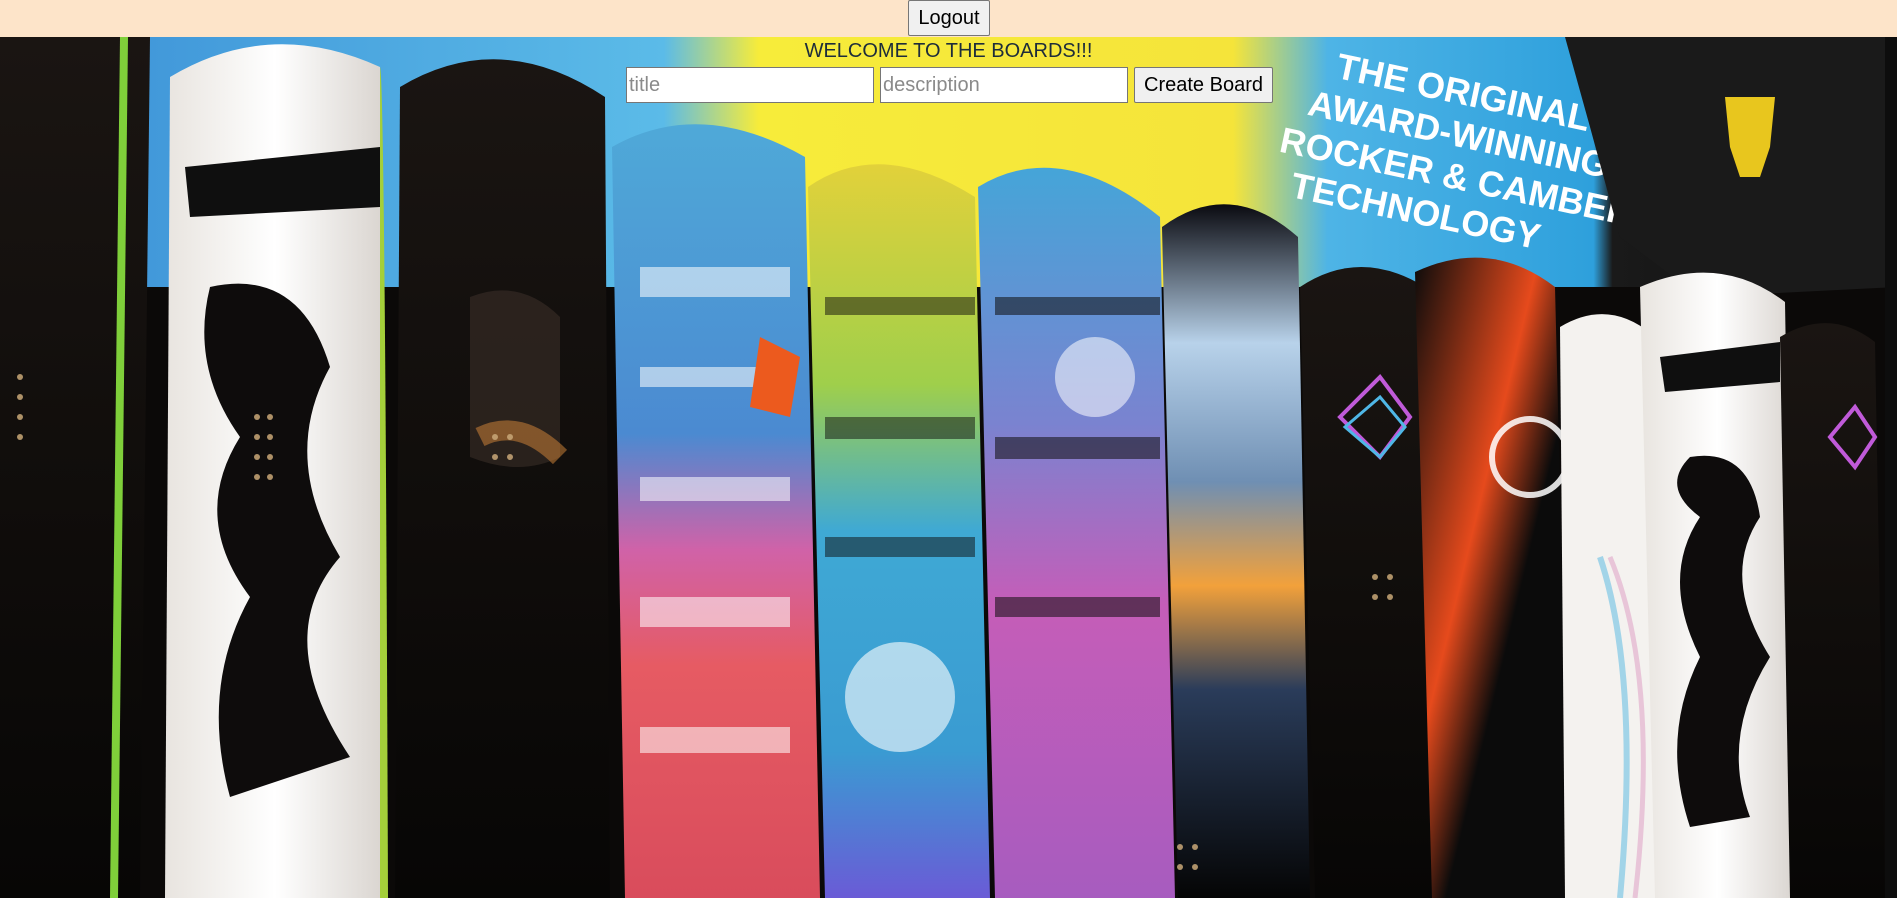 The width and height of the screenshot is (1897, 898). I want to click on create-board-button: Create Board, so click(1203, 85).